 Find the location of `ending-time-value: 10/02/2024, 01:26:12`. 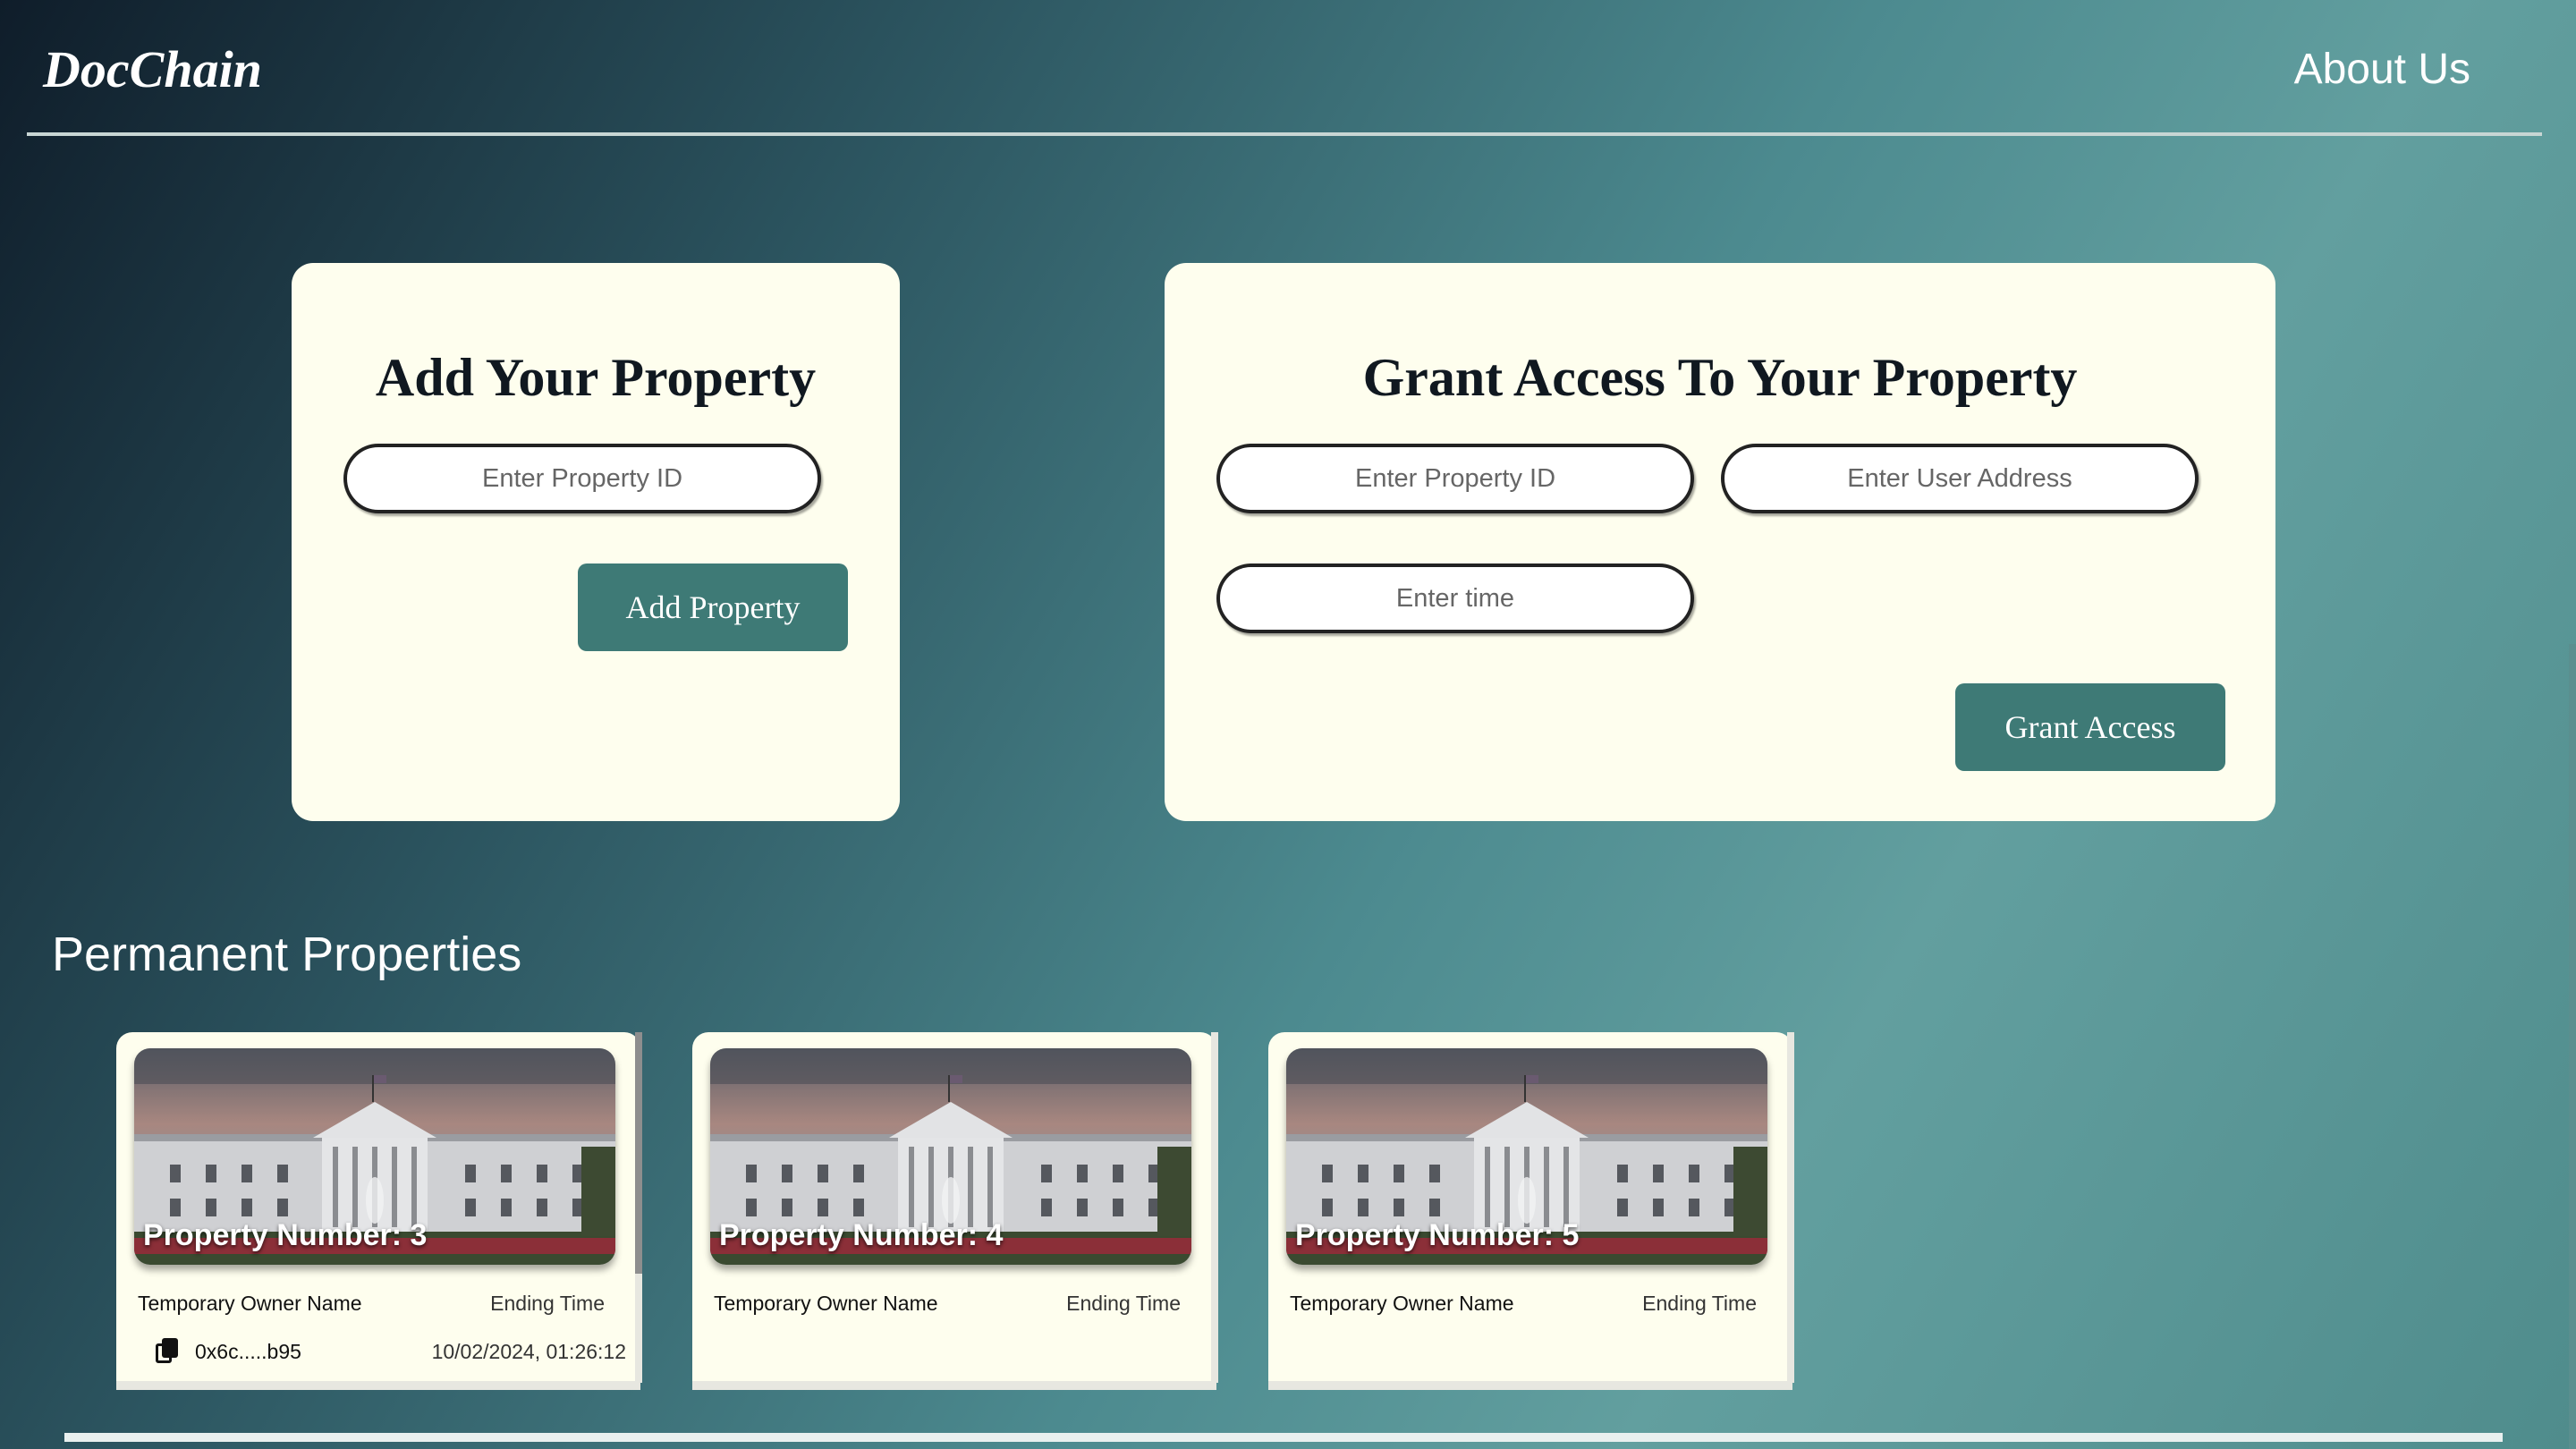

ending-time-value: 10/02/2024, 01:26:12 is located at coordinates (528, 1351).